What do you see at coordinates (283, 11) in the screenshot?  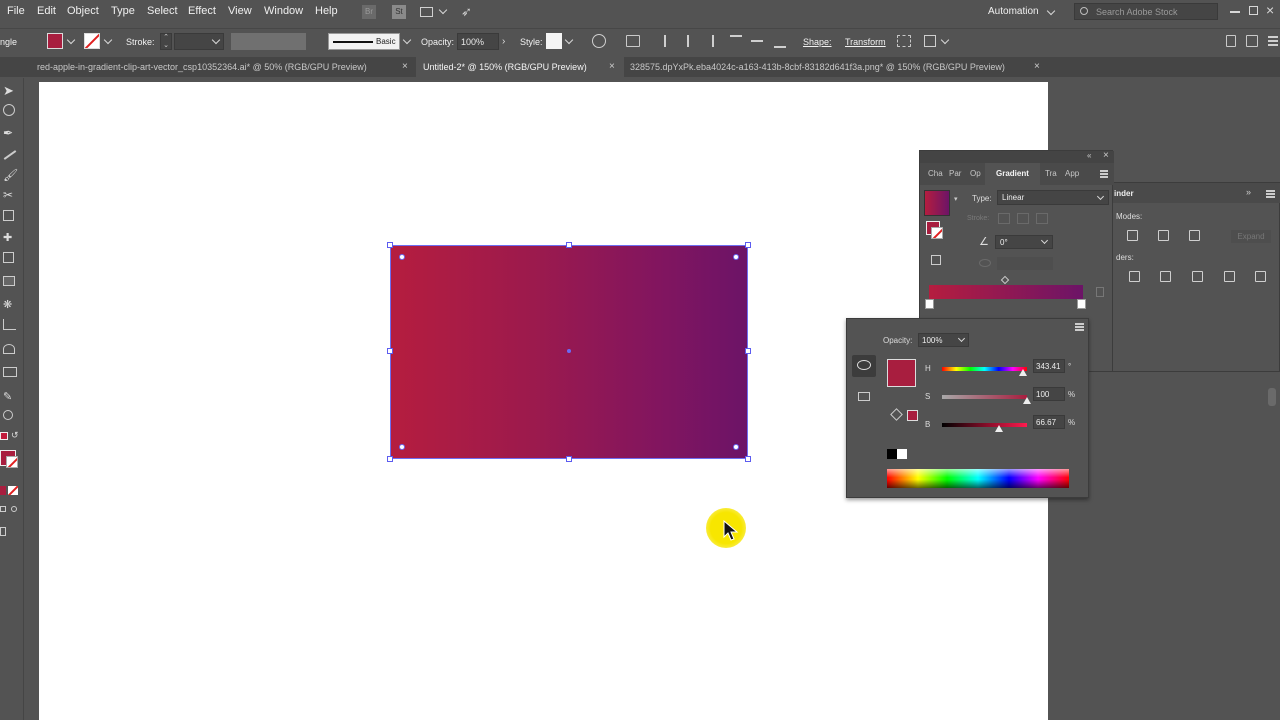 I see `menu-window: Window` at bounding box center [283, 11].